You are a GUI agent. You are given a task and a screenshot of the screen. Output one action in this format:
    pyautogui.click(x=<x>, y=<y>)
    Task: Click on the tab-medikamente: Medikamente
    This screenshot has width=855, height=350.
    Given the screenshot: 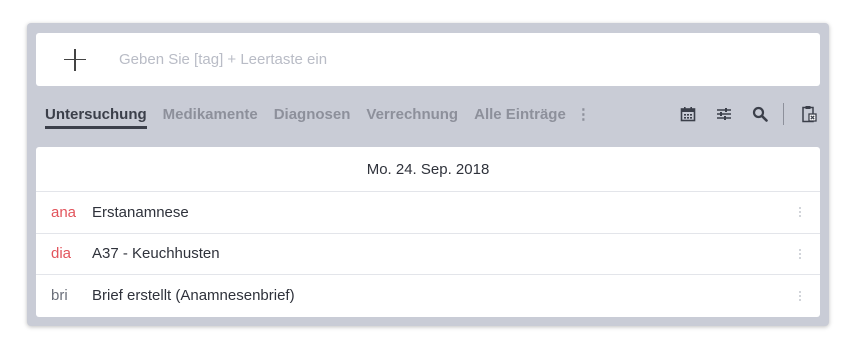 What is the action you would take?
    pyautogui.click(x=210, y=114)
    